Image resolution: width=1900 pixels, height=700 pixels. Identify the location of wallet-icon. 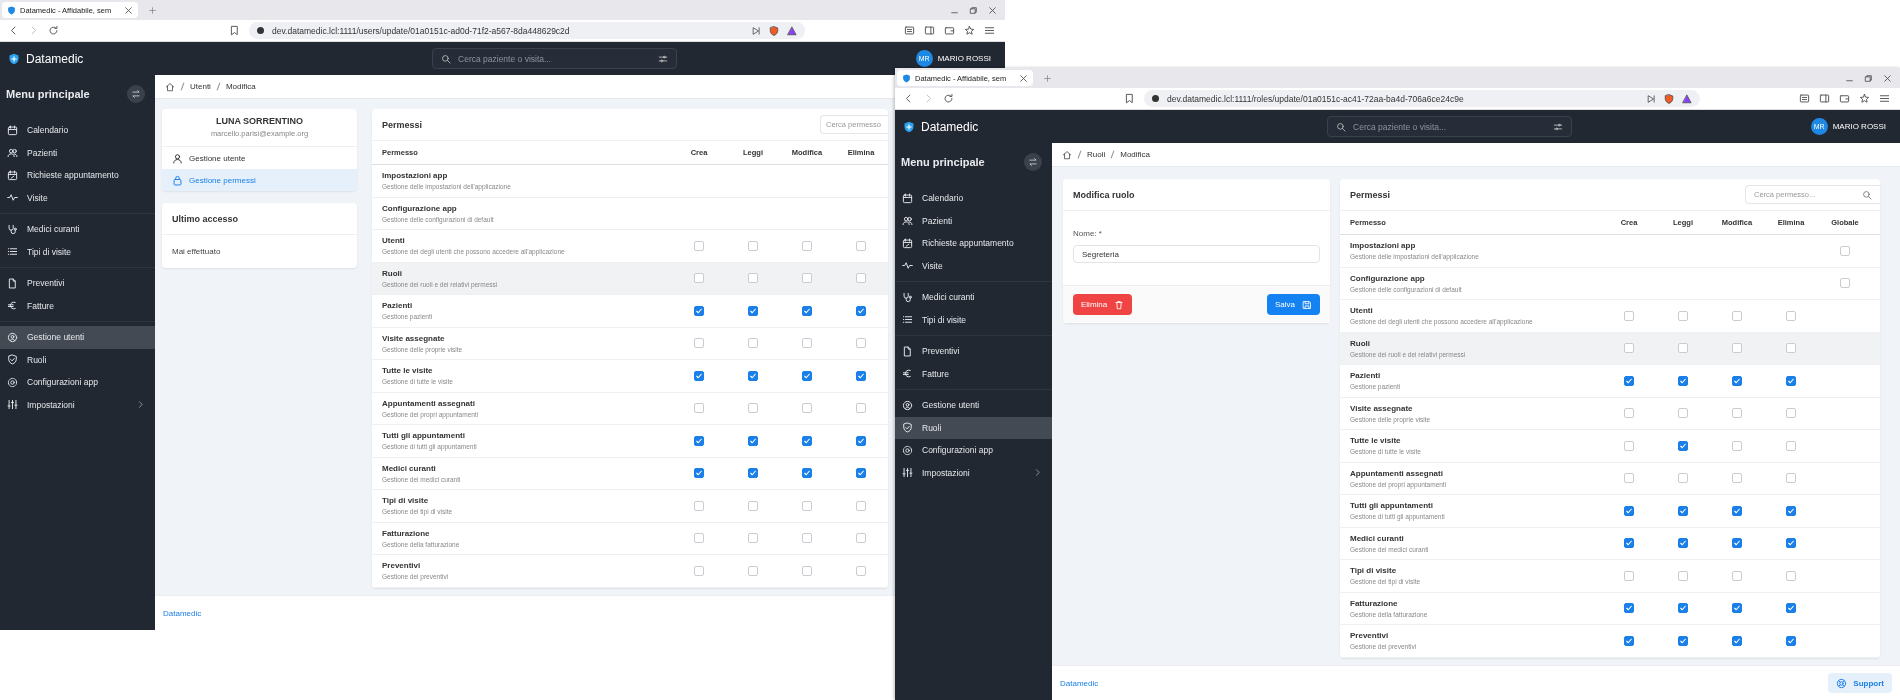
(1844, 98).